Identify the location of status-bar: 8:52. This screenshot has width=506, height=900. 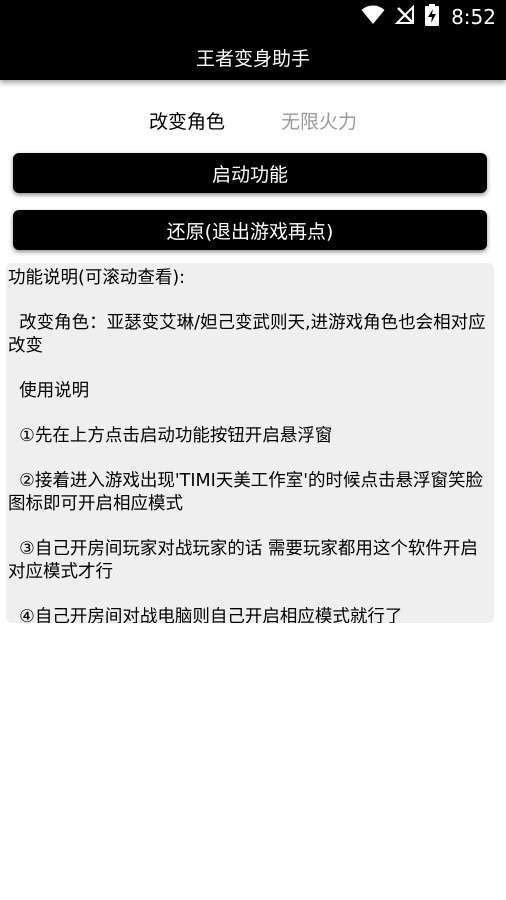
(253, 17).